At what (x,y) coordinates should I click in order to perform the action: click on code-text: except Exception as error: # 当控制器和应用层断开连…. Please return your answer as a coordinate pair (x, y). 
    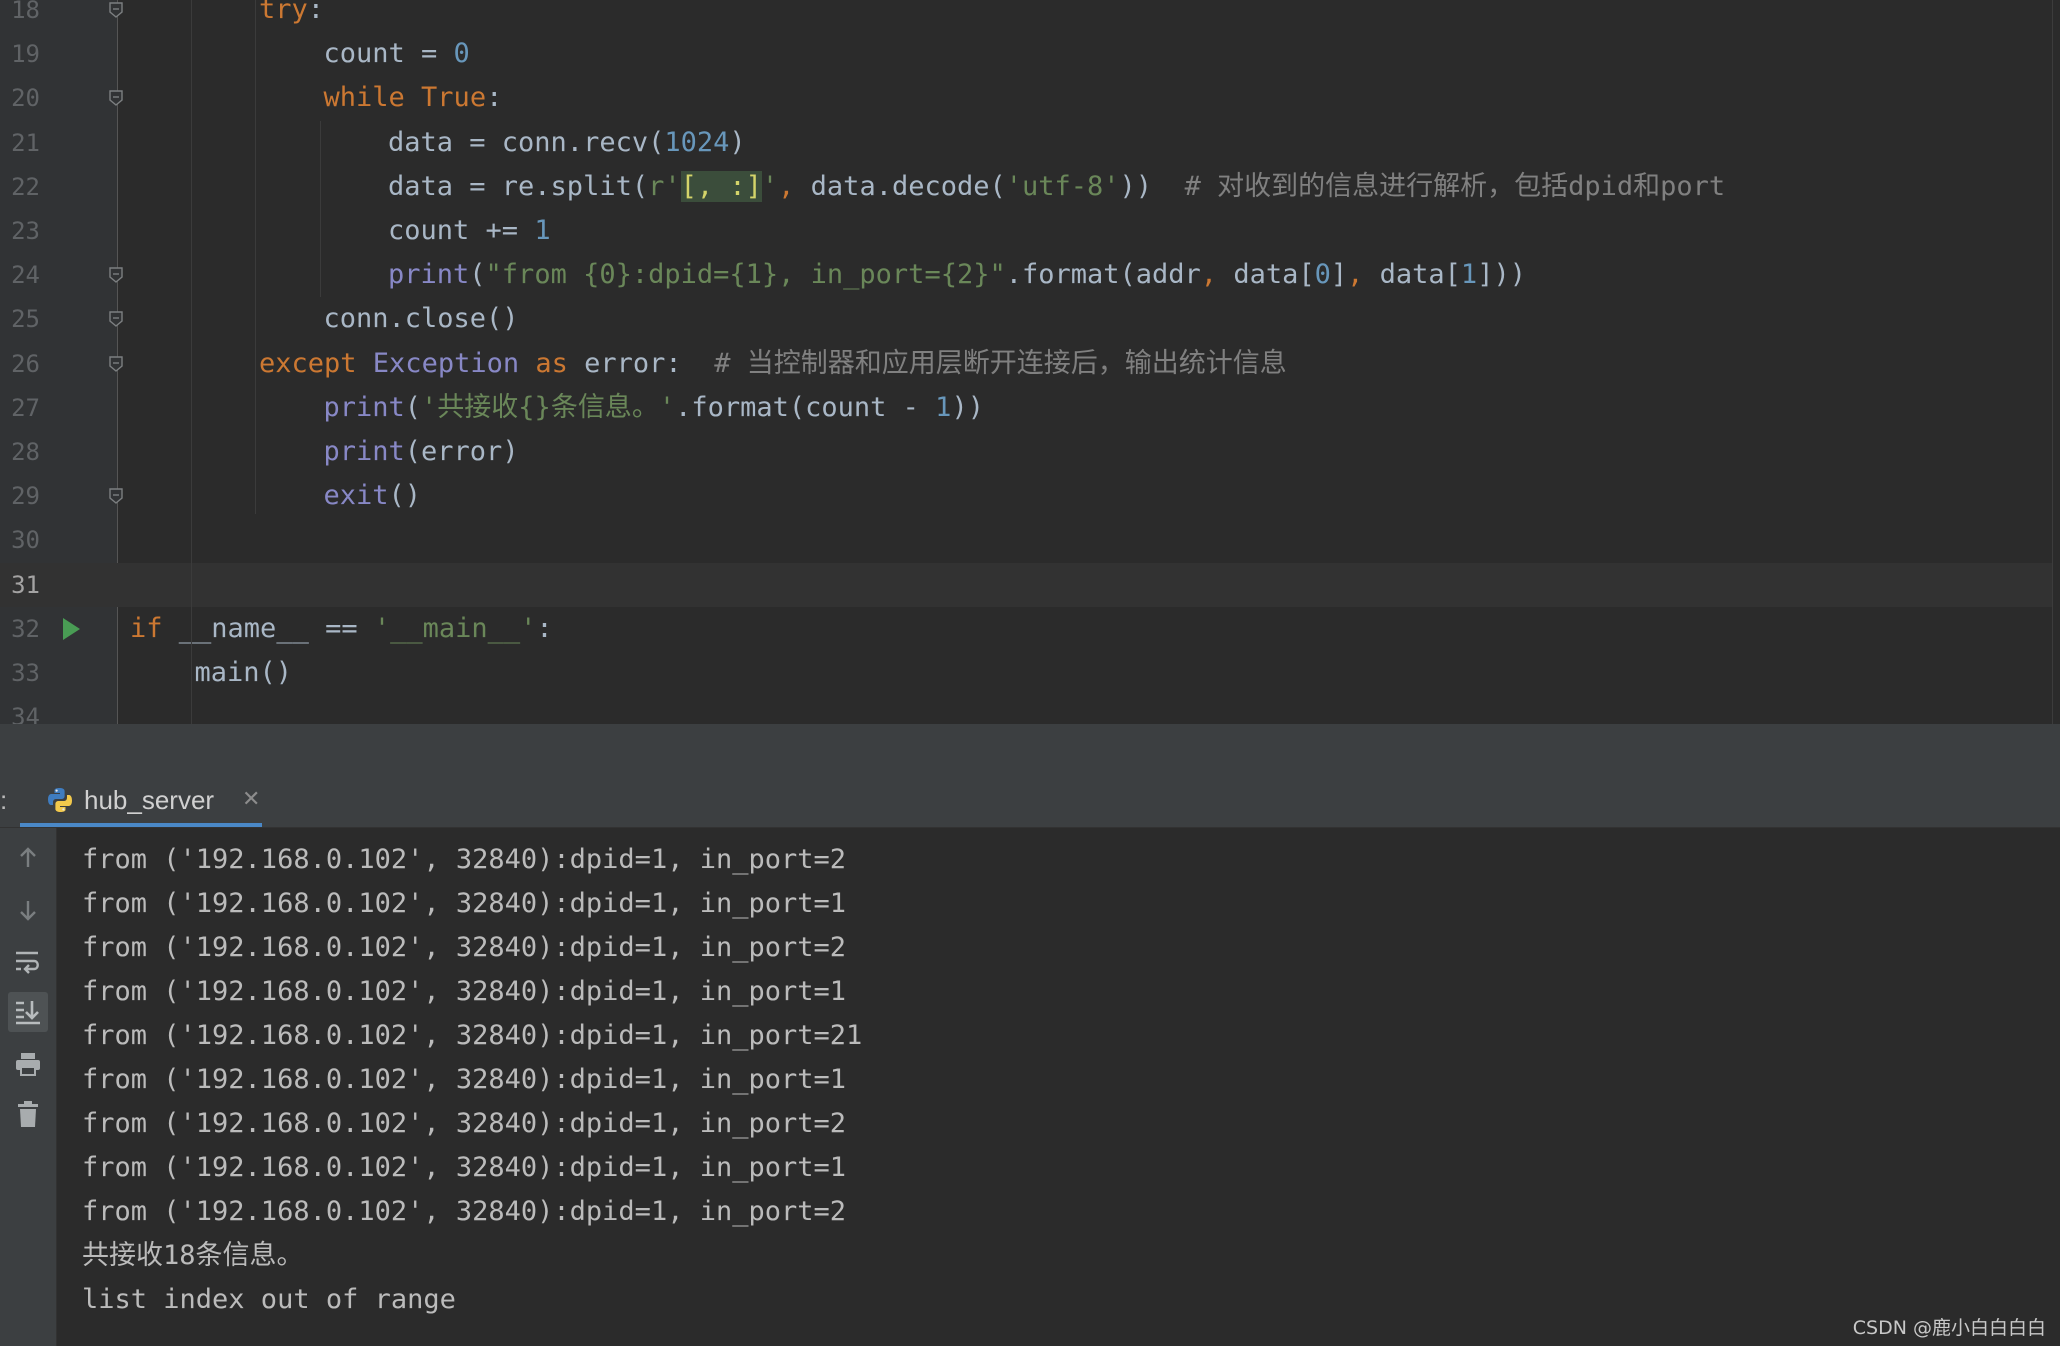
    Looking at the image, I should click on (773, 364).